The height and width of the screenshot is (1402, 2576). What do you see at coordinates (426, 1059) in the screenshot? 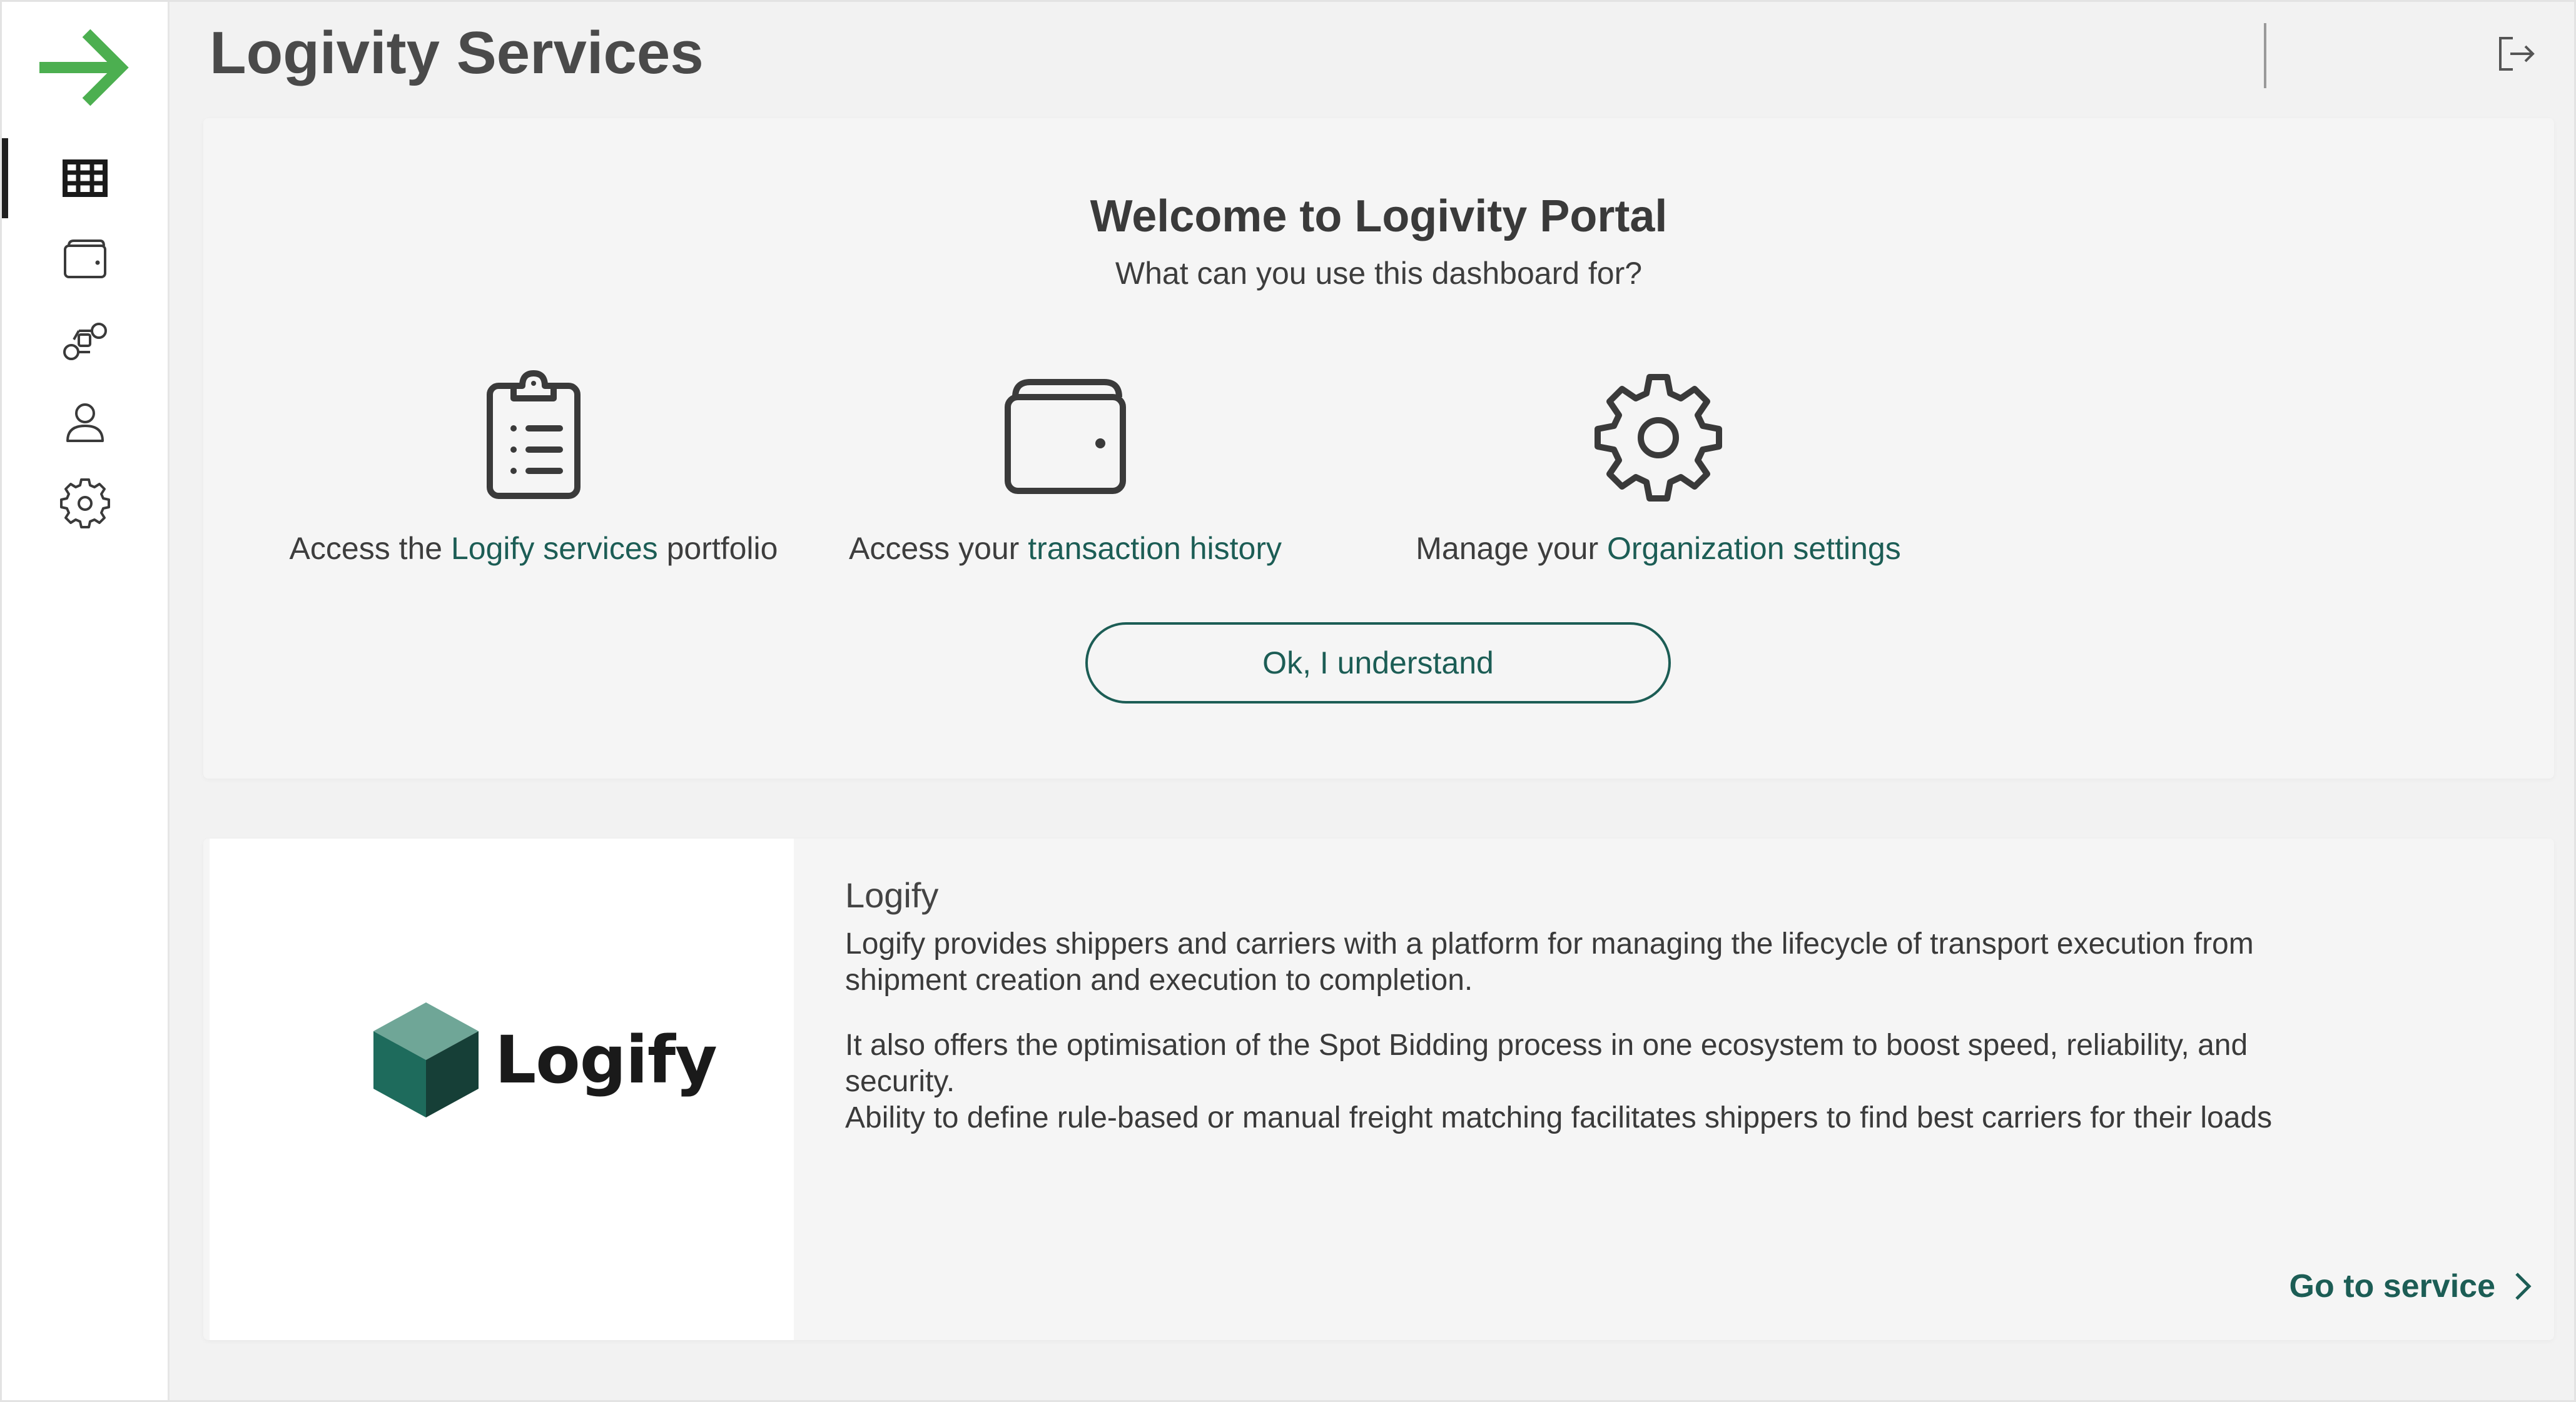
I see `cube-logo-icon` at bounding box center [426, 1059].